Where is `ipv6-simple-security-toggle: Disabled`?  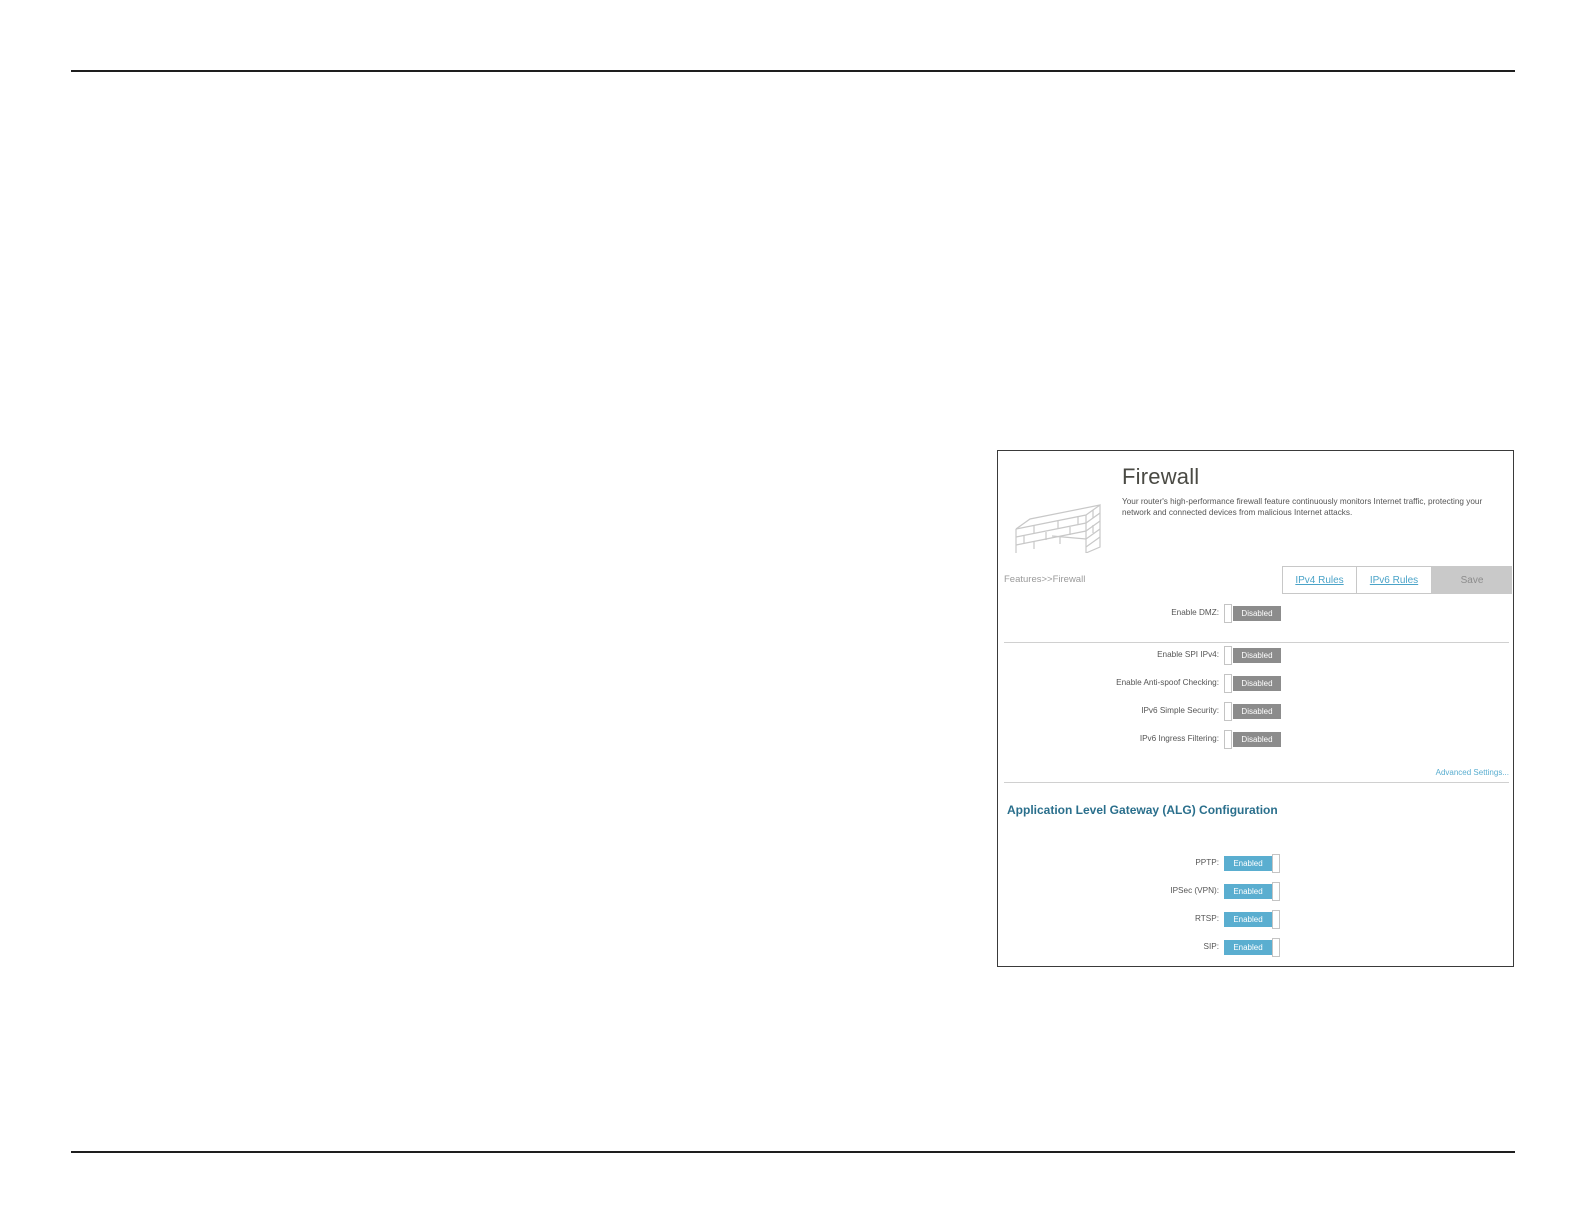 ipv6-simple-security-toggle: Disabled is located at coordinates (1254, 712).